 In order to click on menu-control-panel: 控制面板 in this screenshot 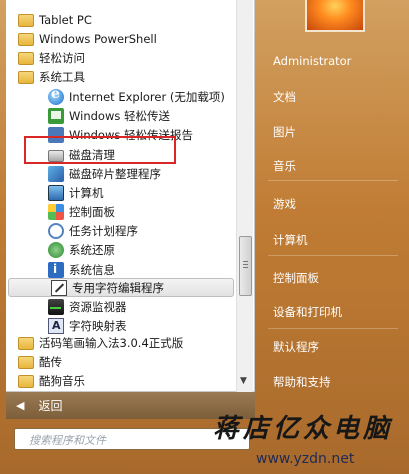, I will do `click(296, 278)`.